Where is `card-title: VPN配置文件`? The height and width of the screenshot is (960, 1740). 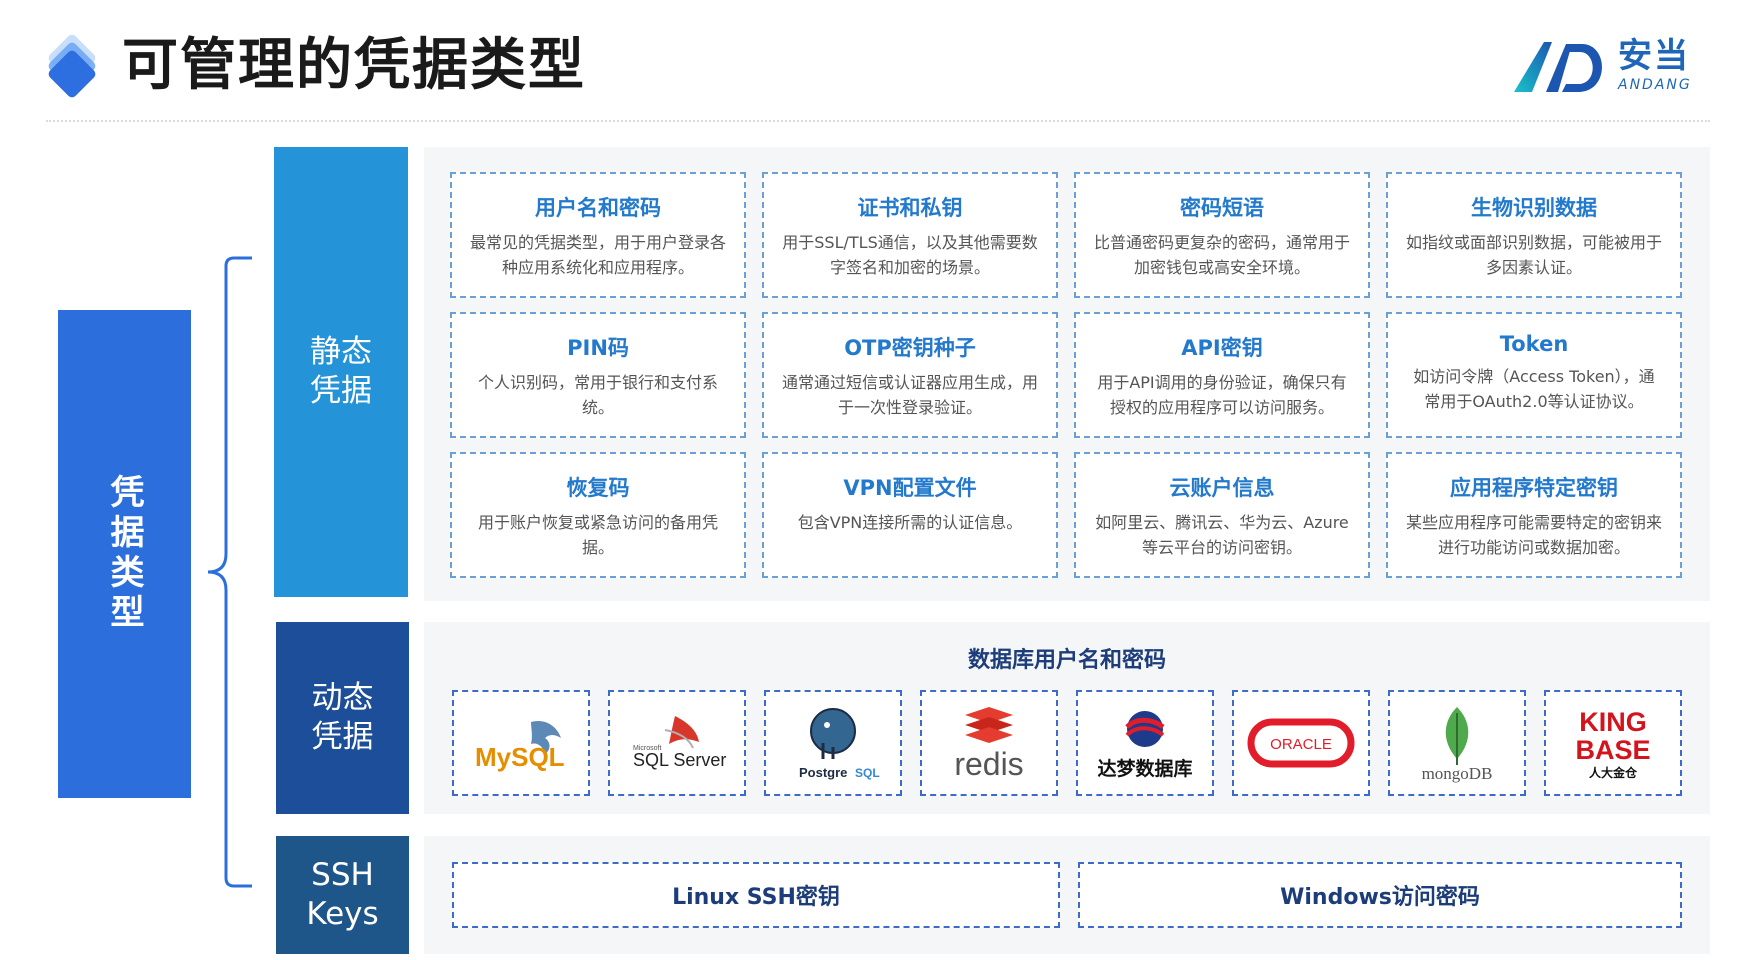 card-title: VPN配置文件 is located at coordinates (910, 488).